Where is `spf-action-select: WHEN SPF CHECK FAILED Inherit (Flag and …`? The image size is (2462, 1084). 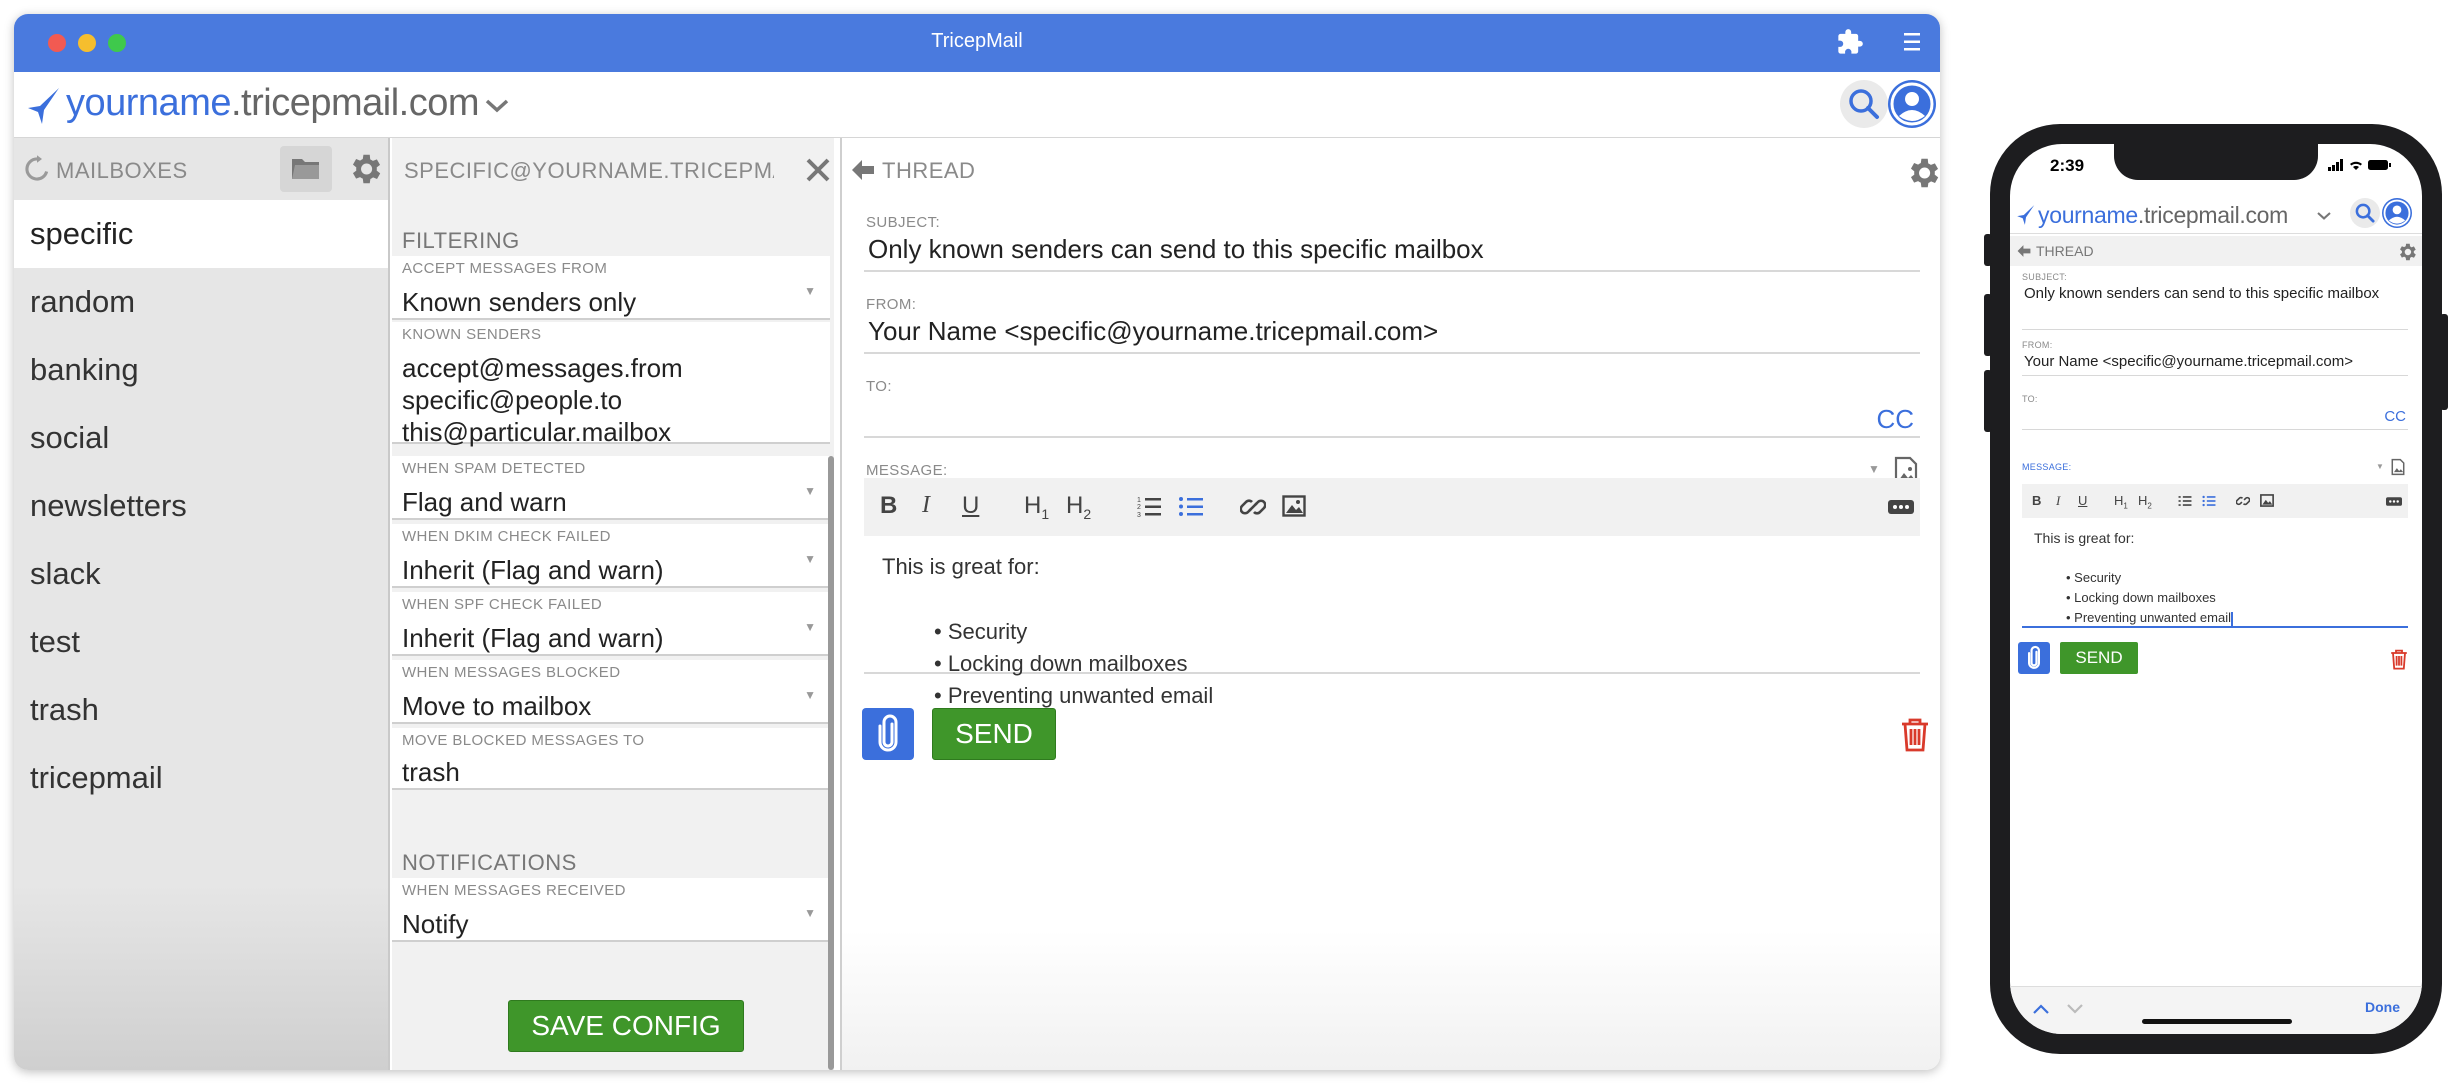
spf-action-select: WHEN SPF CHECK FAILED Inherit (Flag and … is located at coordinates (611, 624).